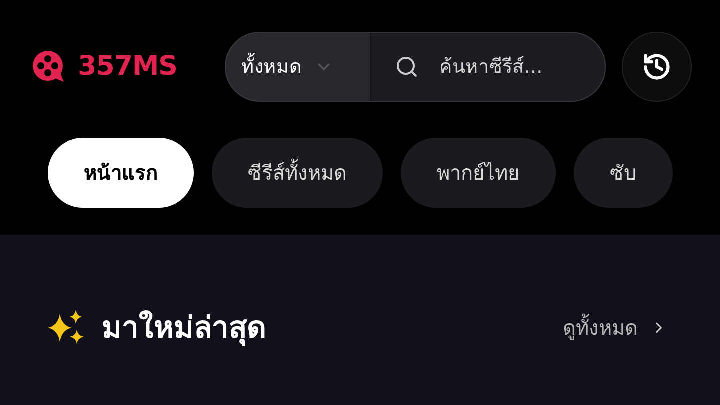 The width and height of the screenshot is (720, 405). Describe the element at coordinates (67, 328) in the screenshot. I see `sparkles-icon` at that location.